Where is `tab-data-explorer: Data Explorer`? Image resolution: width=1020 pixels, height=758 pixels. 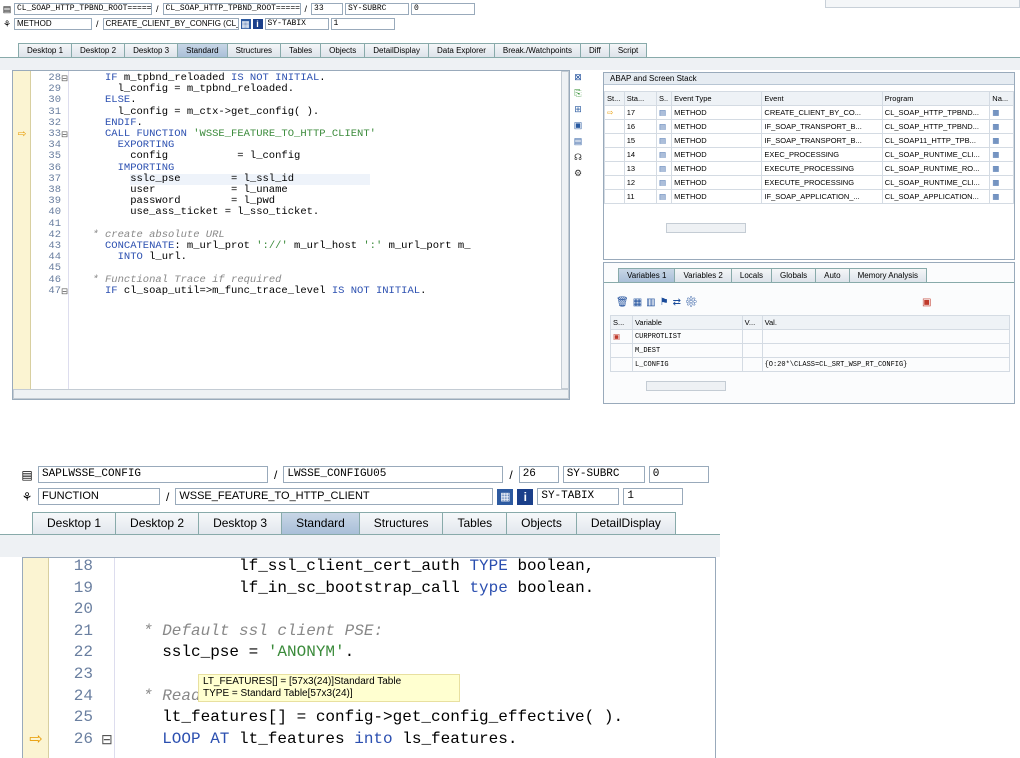 tab-data-explorer: Data Explorer is located at coordinates (461, 50).